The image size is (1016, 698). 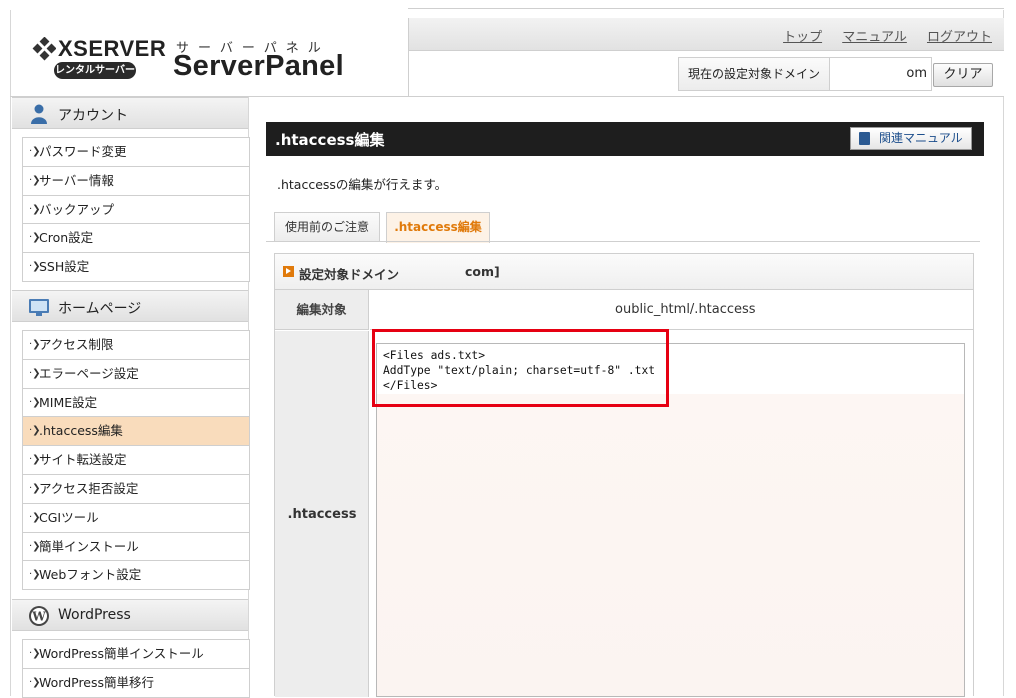 I want to click on frame-left-border, so click(x=10, y=353).